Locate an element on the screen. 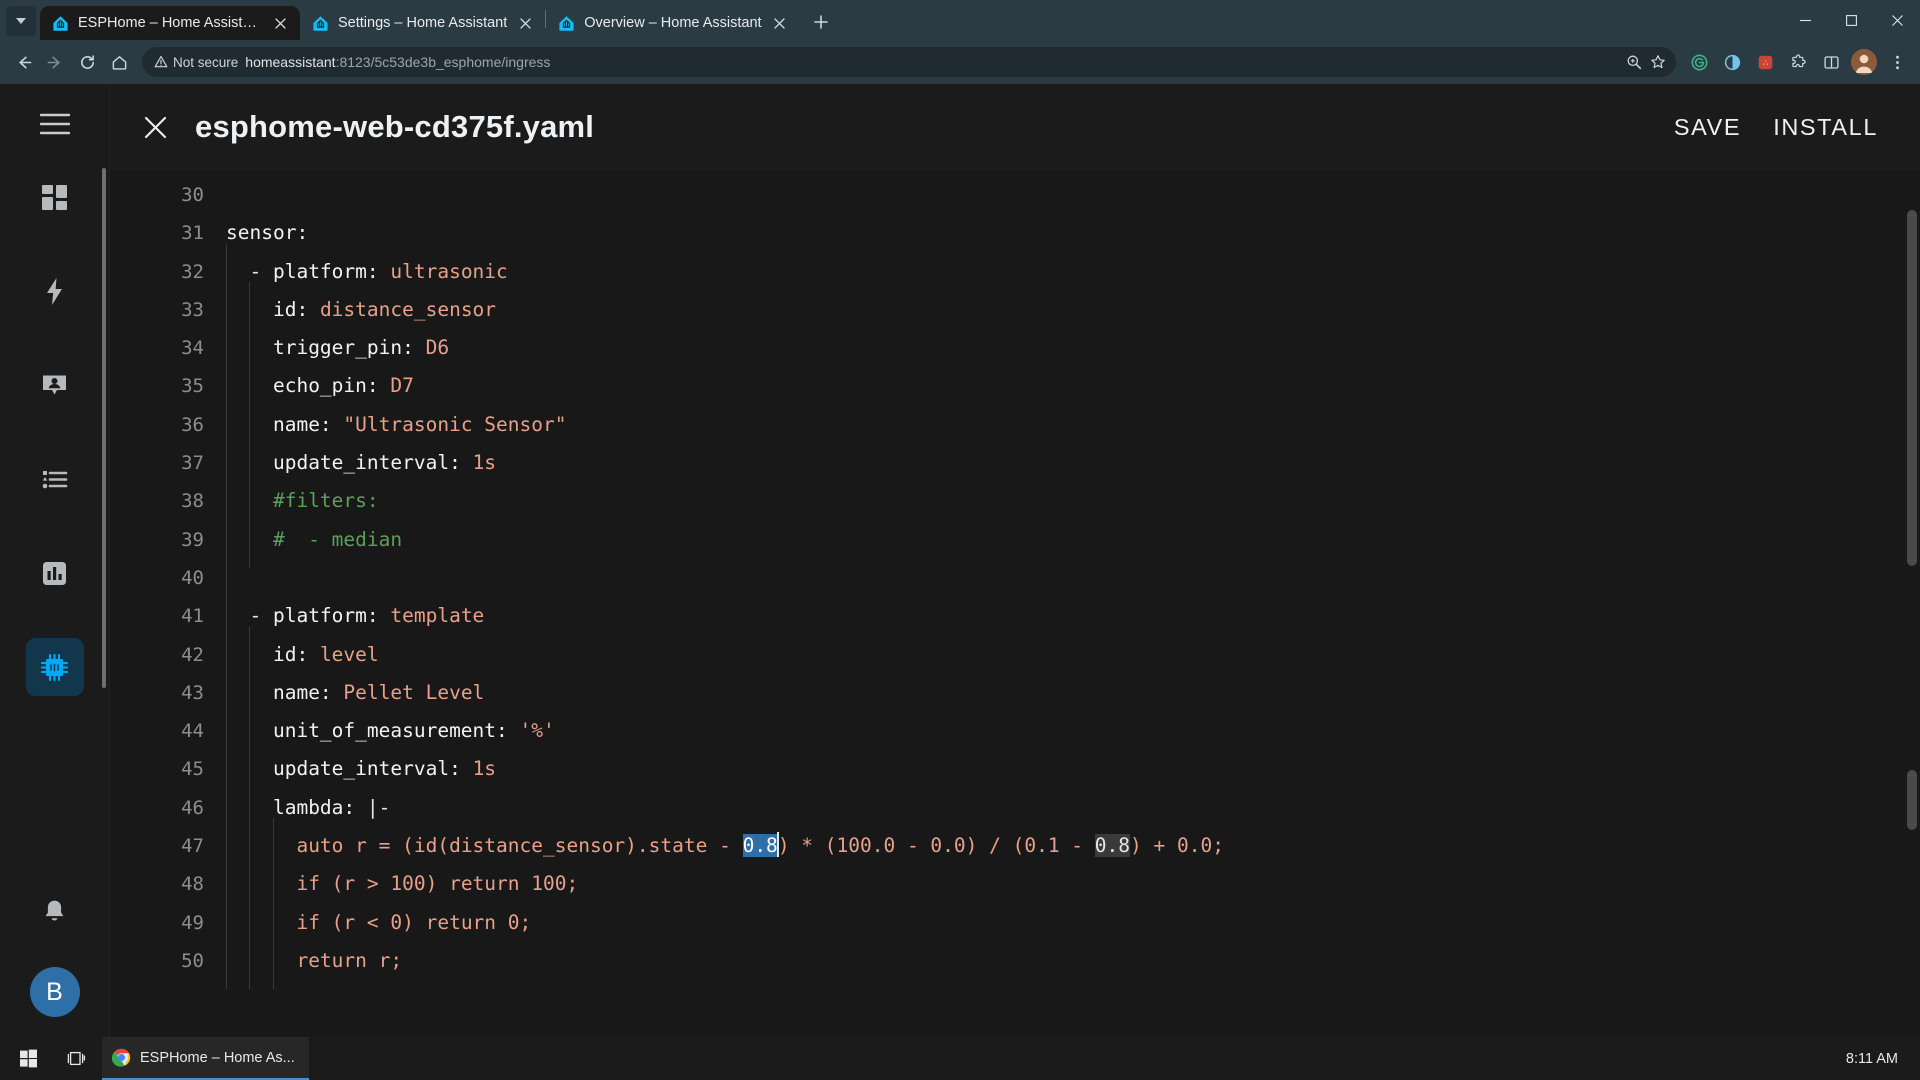 The image size is (1920, 1080). code-line: 46 lambda: |- is located at coordinates (1015, 808).